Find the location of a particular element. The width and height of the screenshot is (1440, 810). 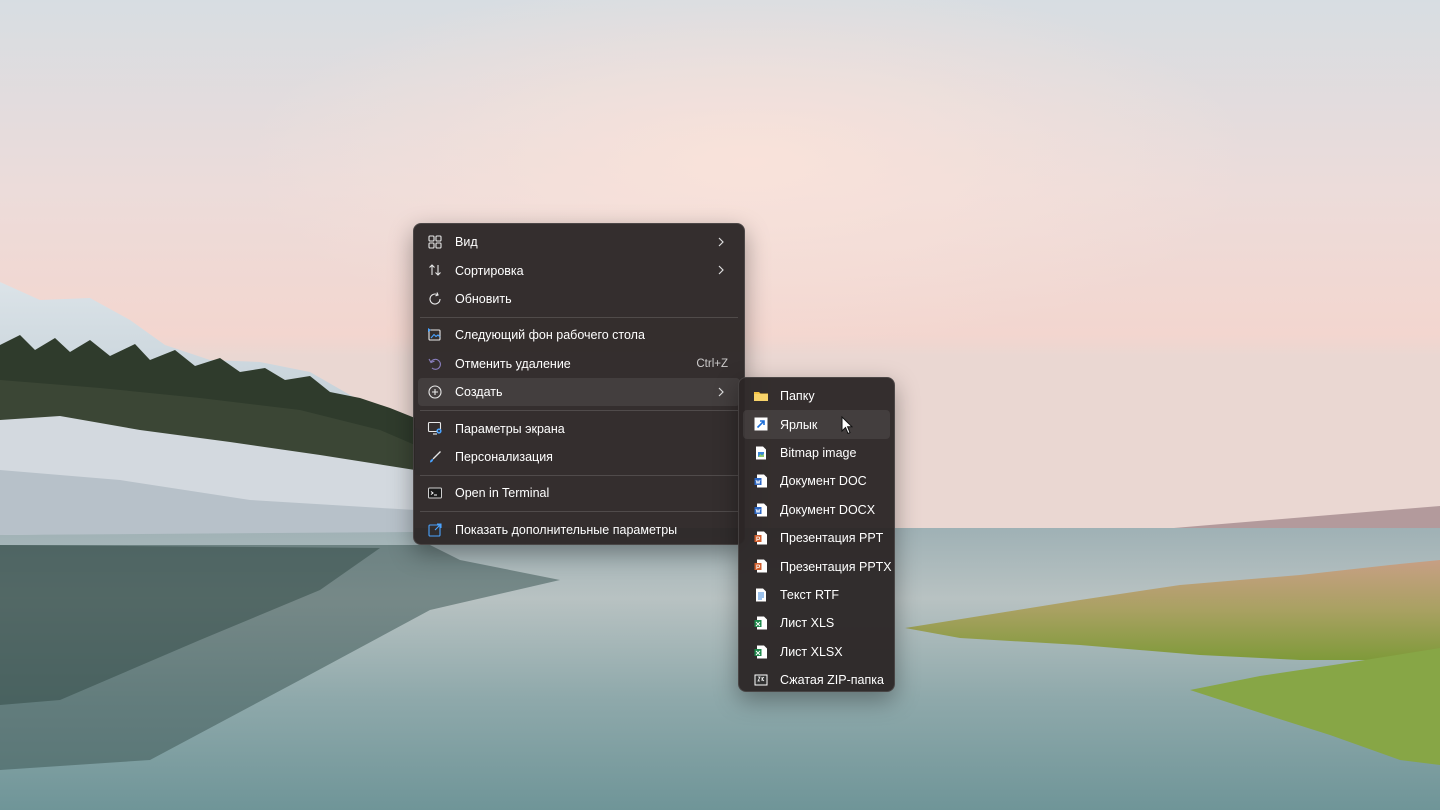

menu-item-next-background: Следующий фон рабочего стола is located at coordinates (579, 335).